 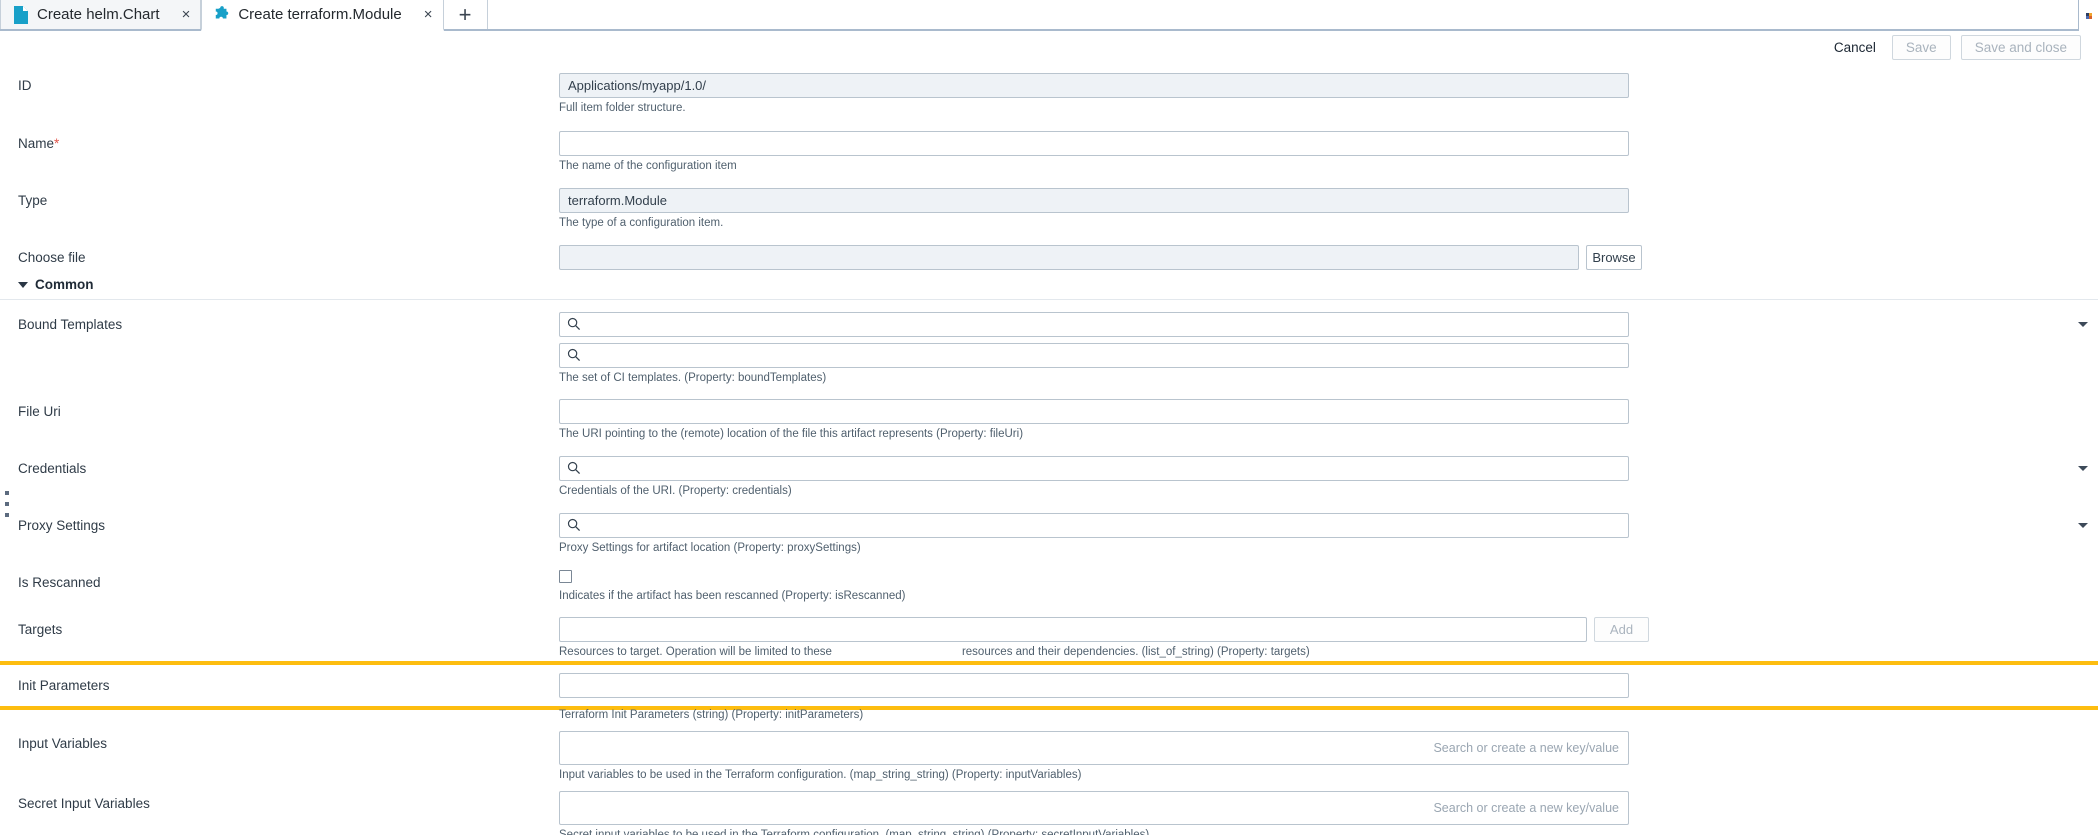 I want to click on field-row-init-parameters: Init Parameters, so click(x=1049, y=685).